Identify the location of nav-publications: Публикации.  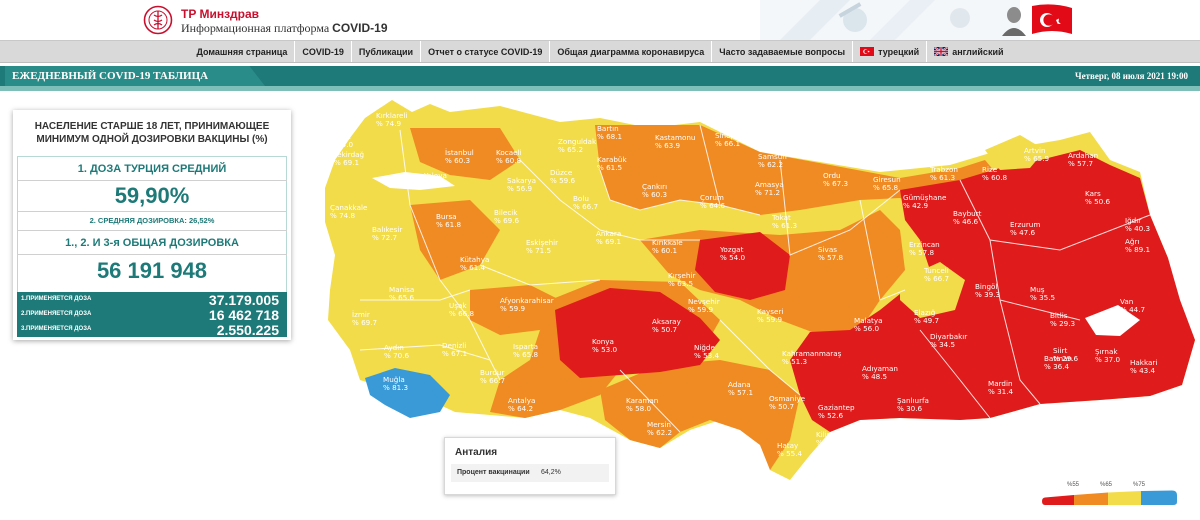
(387, 51).